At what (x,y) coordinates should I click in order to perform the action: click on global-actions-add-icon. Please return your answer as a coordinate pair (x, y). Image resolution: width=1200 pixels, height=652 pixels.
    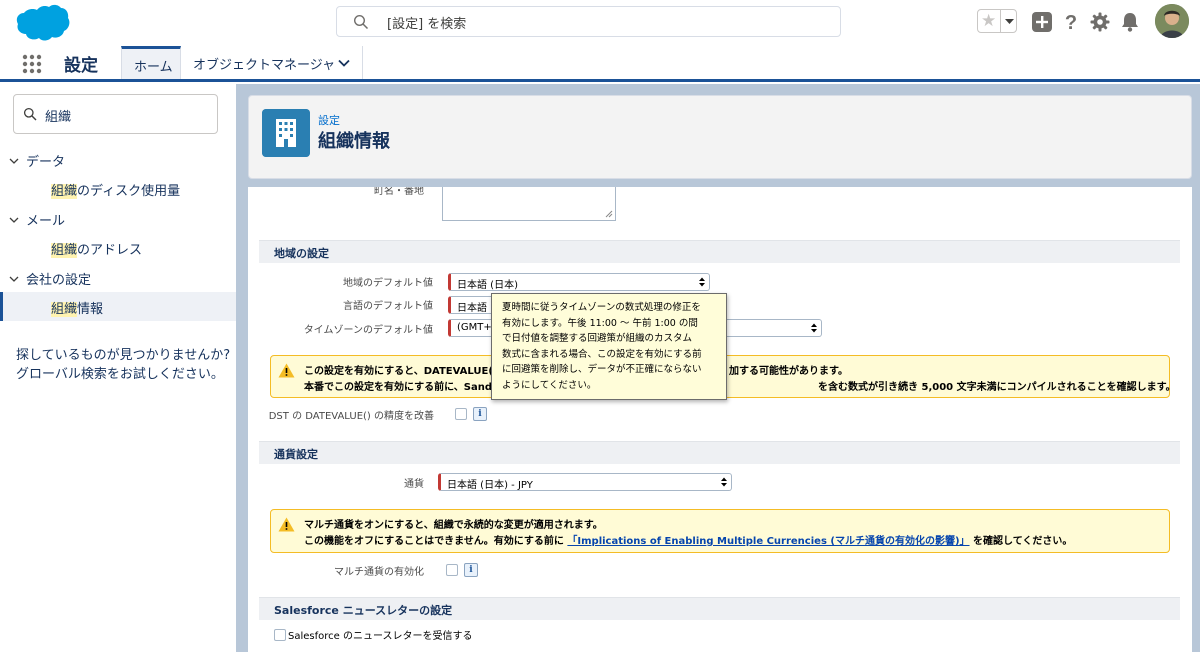
    Looking at the image, I should click on (1042, 22).